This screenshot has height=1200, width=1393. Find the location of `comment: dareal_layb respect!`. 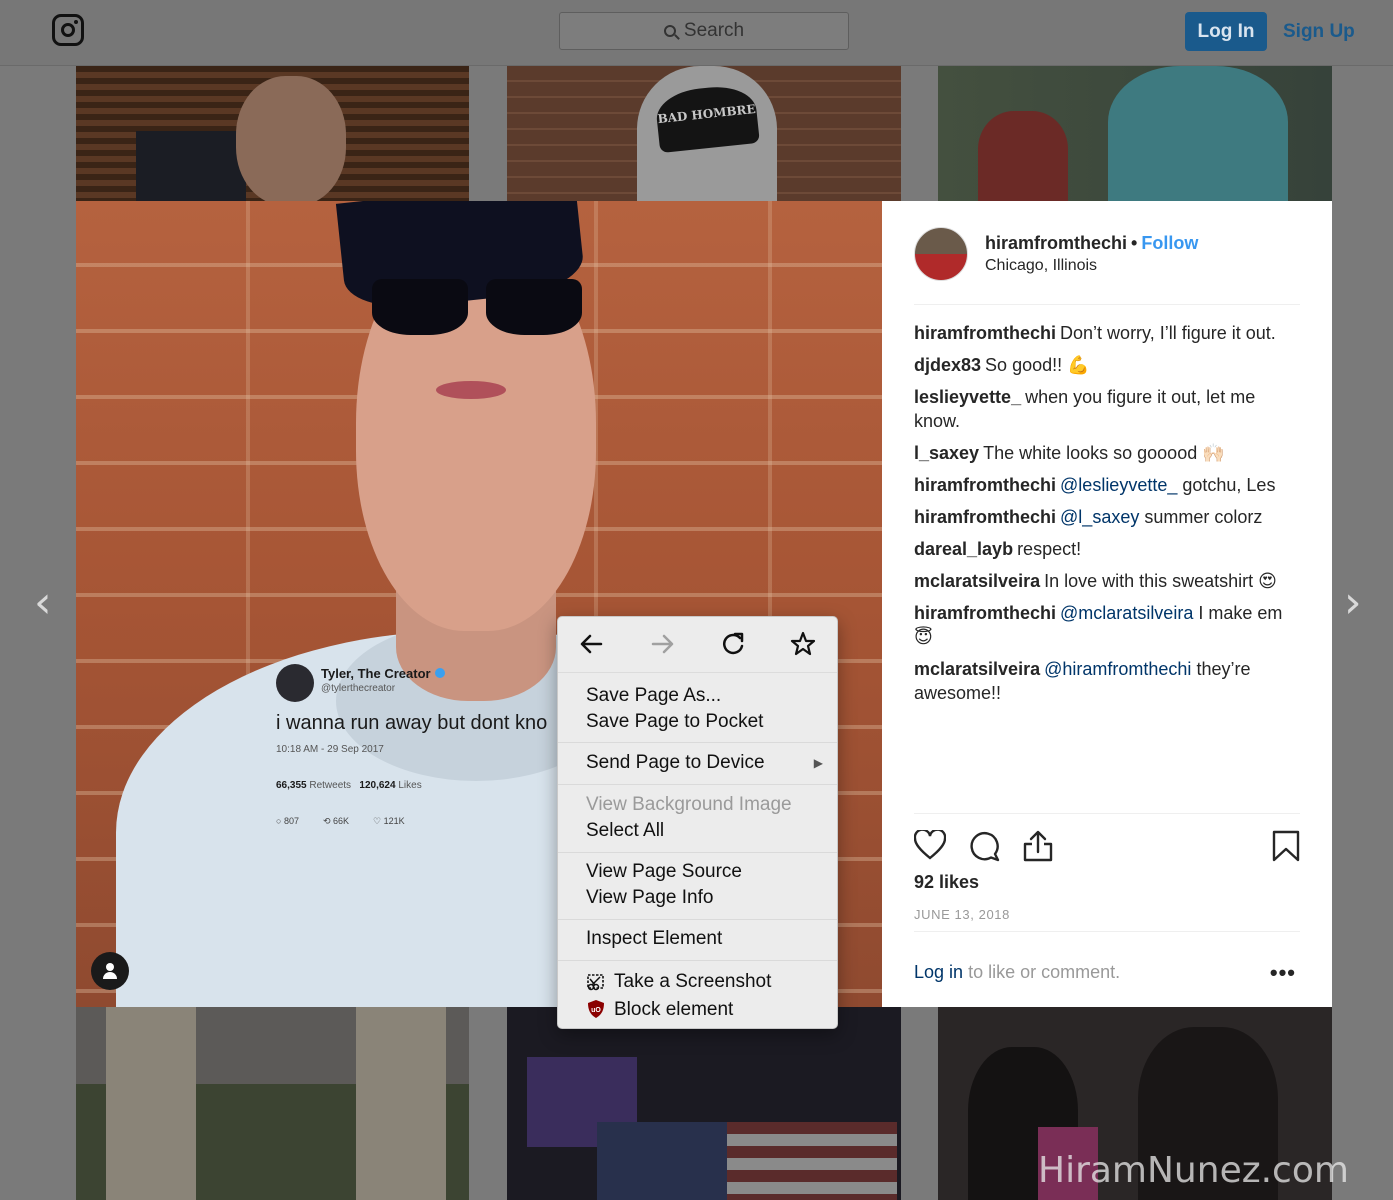

comment: dareal_layb respect! is located at coordinates (998, 549).